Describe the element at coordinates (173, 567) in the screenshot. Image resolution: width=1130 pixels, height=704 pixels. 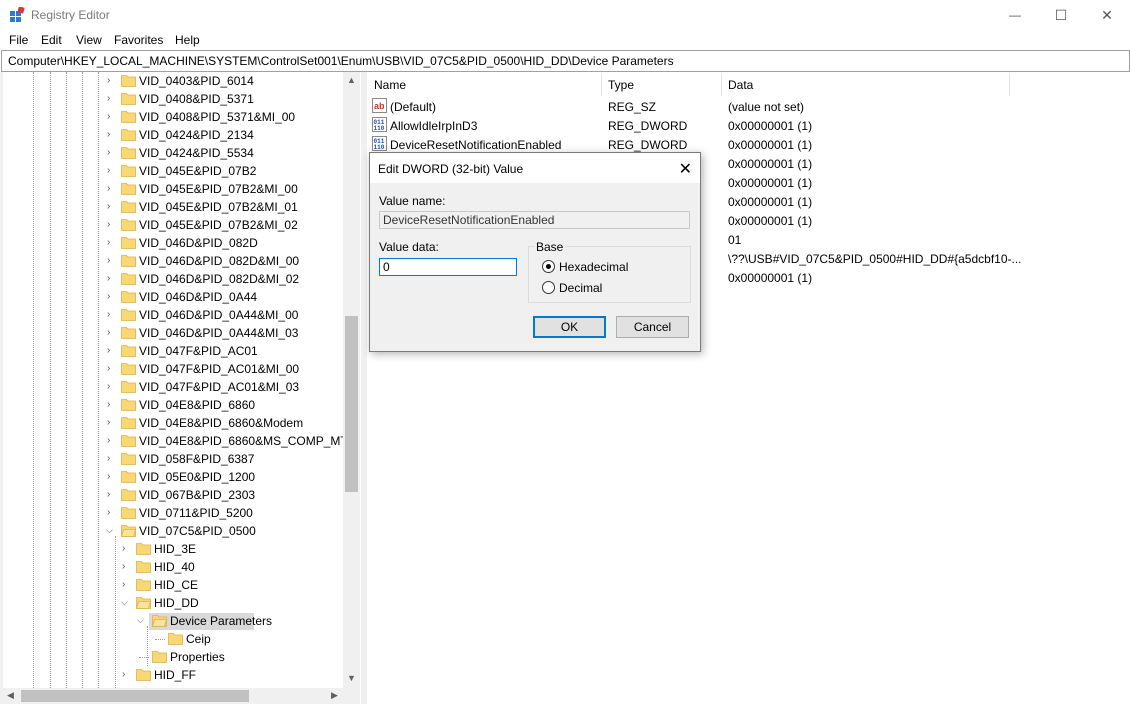
I see `tree-item: › HID_40` at that location.